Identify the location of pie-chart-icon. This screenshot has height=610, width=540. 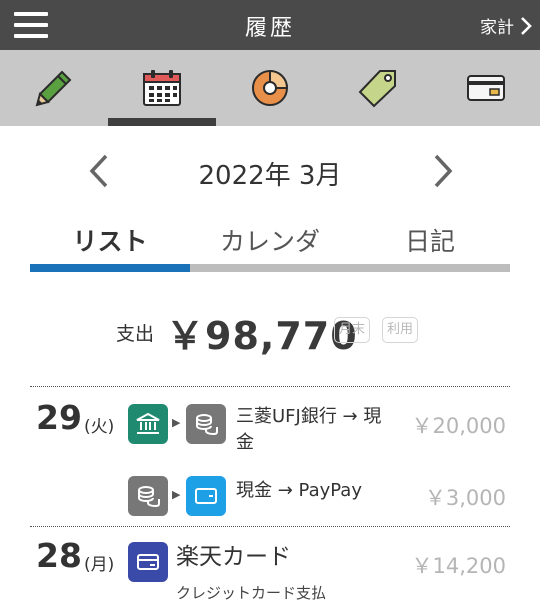
(270, 87).